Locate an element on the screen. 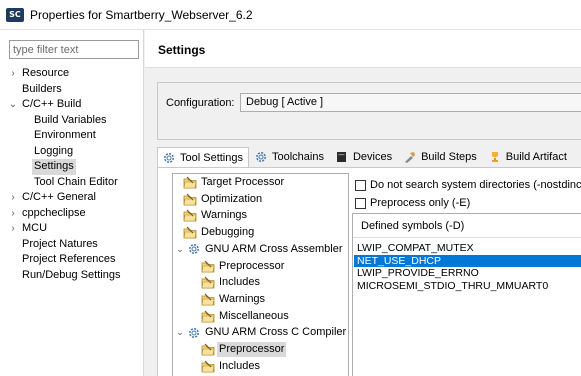 The image size is (581, 376). configuration-group: Configuration: Debug [ Active ] is located at coordinates (369, 111).